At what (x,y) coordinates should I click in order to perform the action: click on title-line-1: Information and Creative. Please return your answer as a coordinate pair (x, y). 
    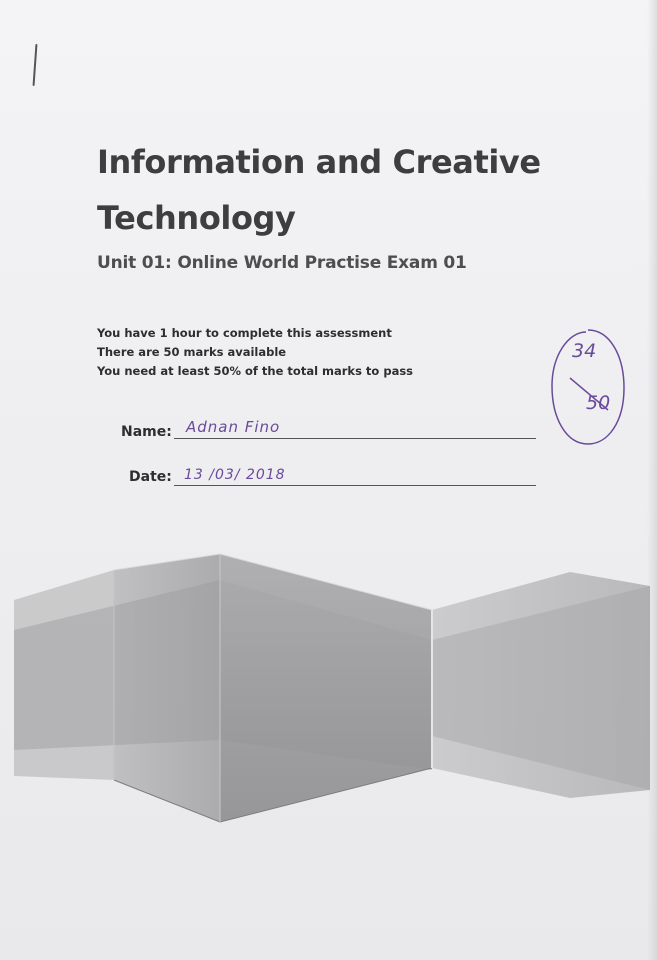
    Looking at the image, I should click on (319, 162).